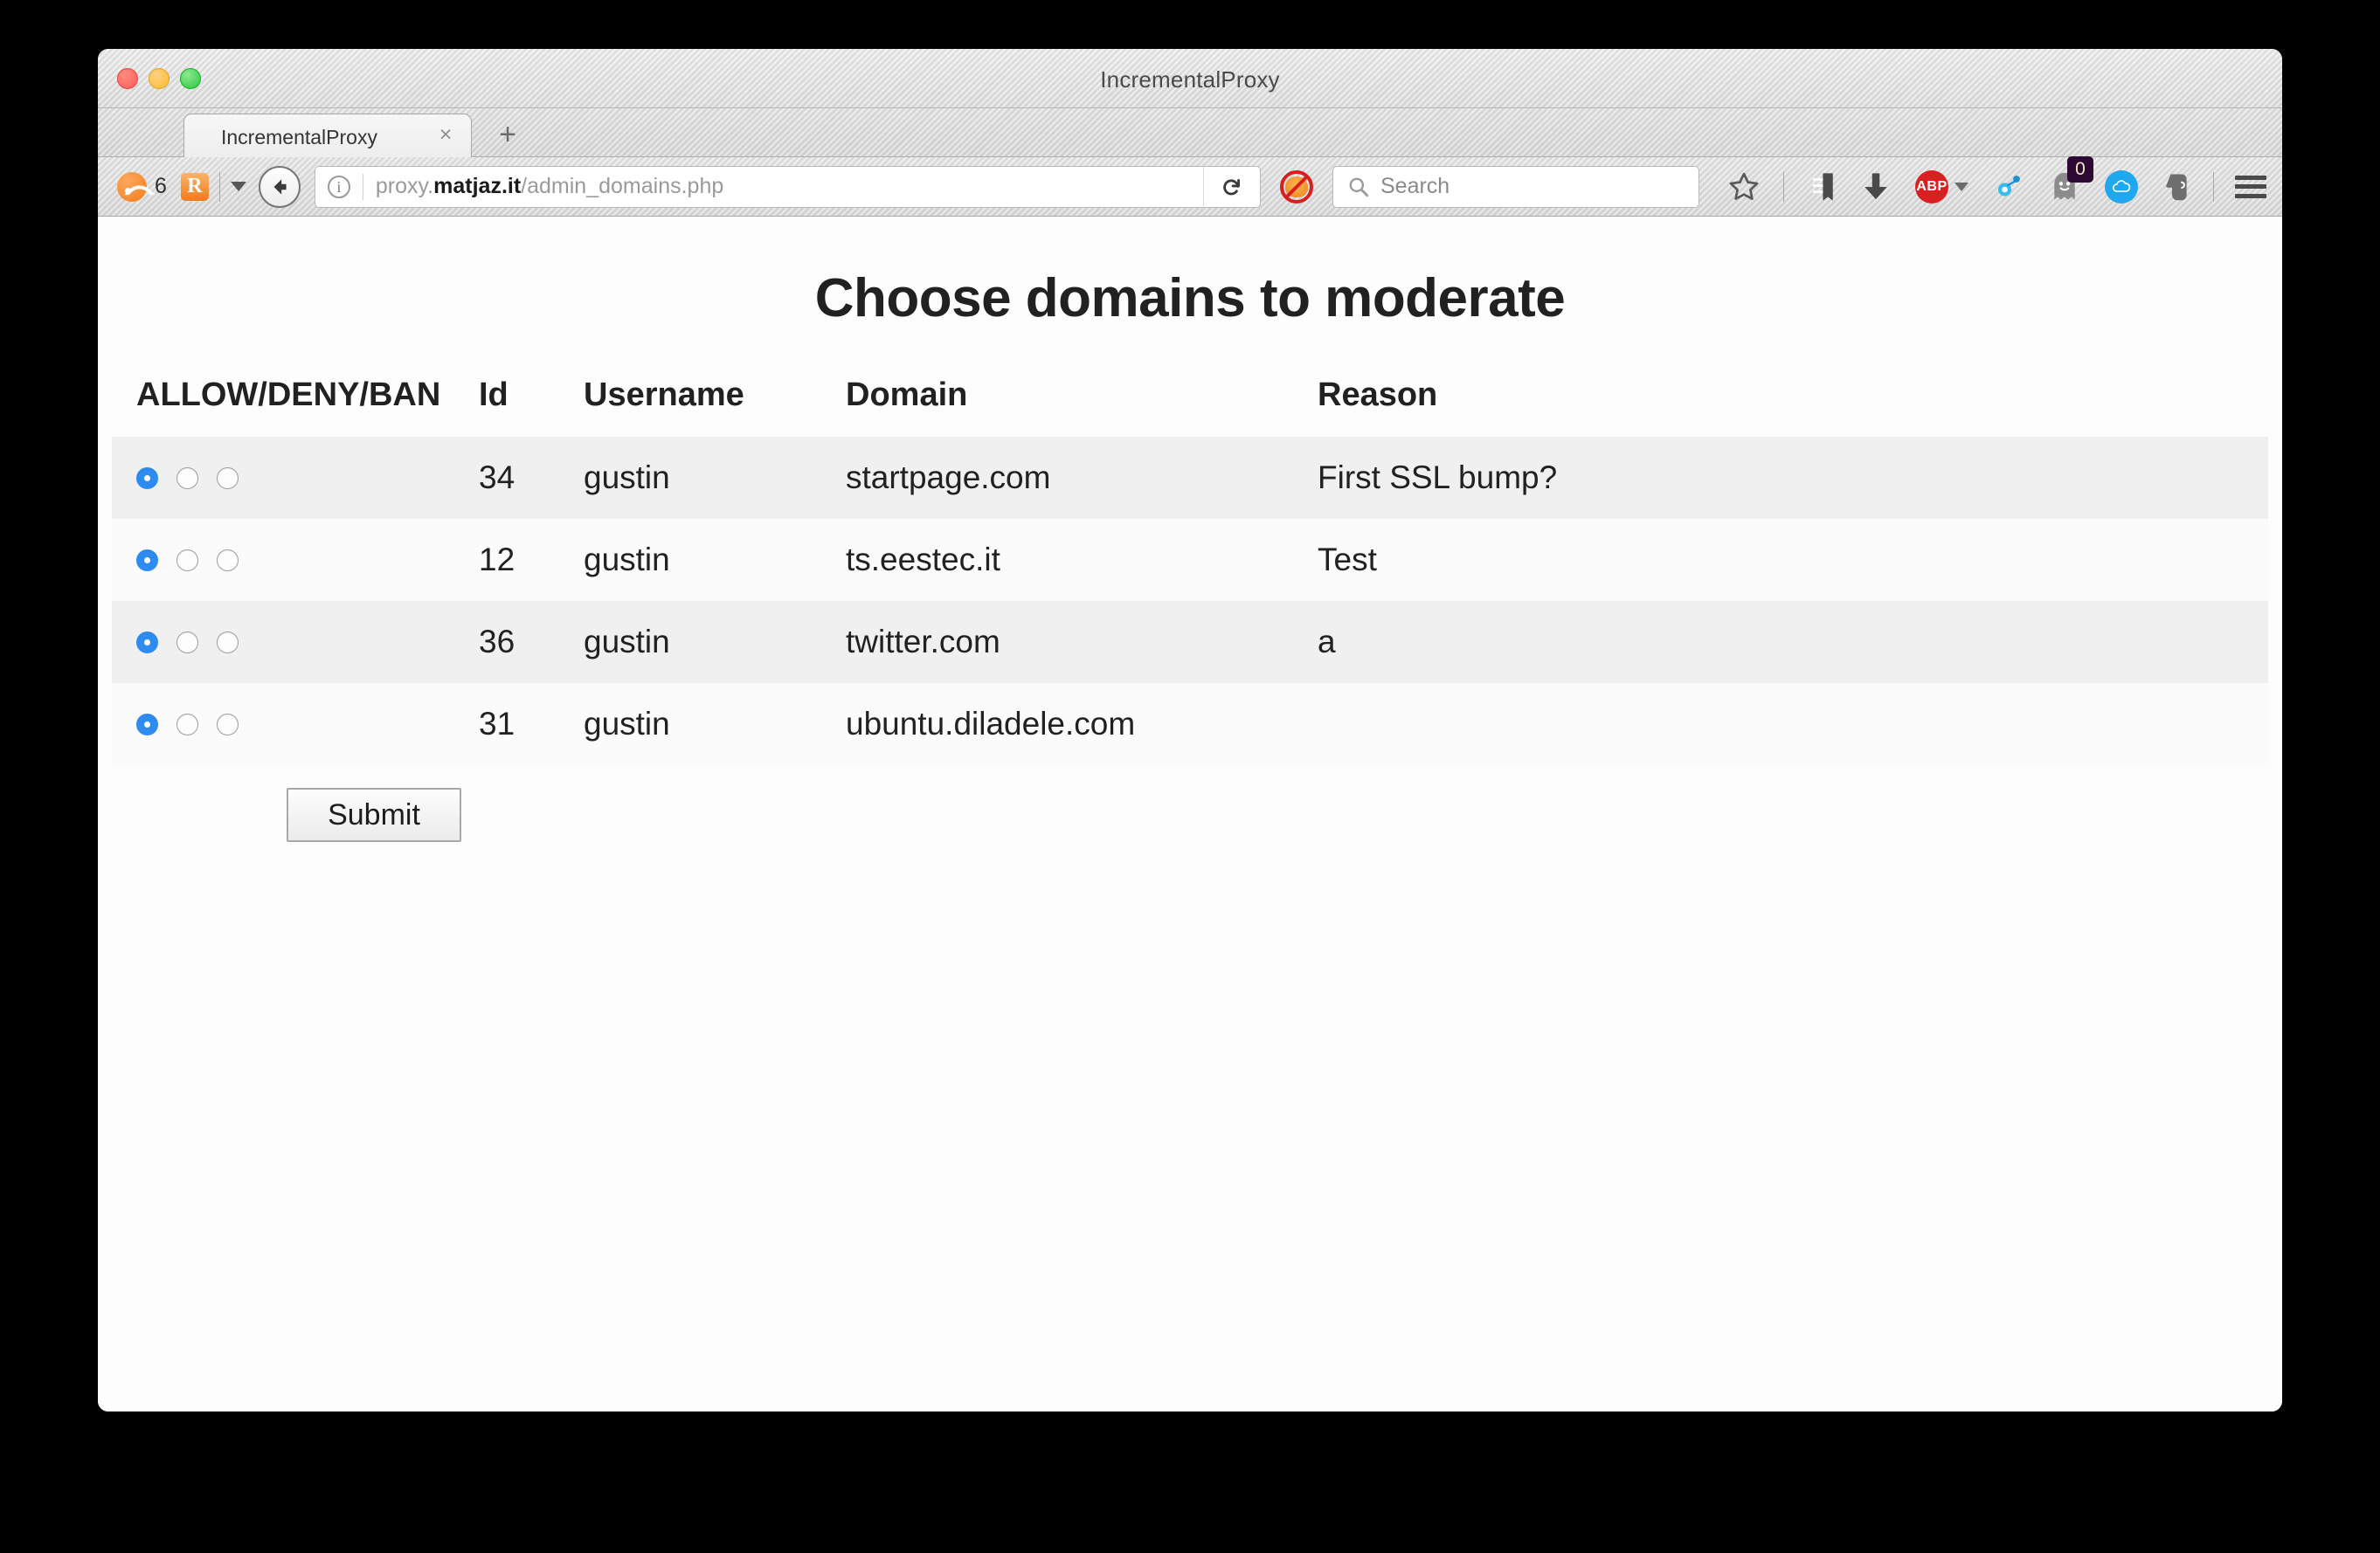 The height and width of the screenshot is (1553, 2380). I want to click on bookmark-star-button, so click(1744, 187).